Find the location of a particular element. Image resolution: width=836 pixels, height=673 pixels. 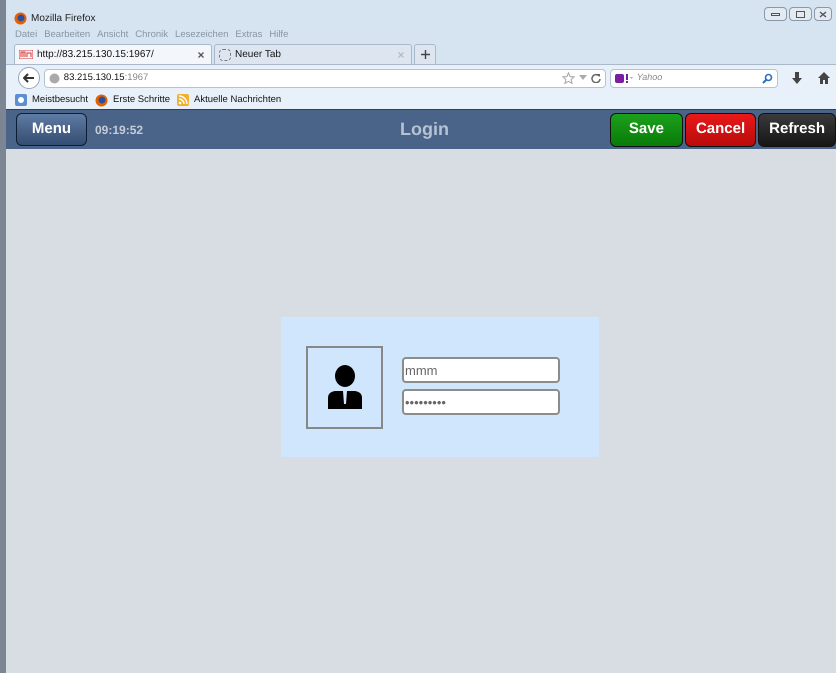

bookmark-link: Erste Schritte is located at coordinates (141, 100).